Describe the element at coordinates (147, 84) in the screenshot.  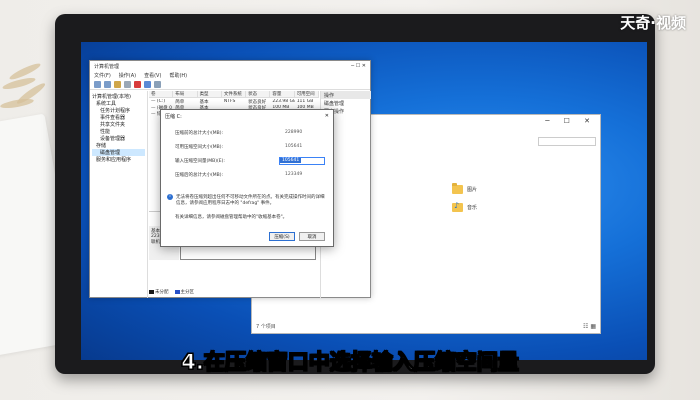
I see `help-icon` at that location.